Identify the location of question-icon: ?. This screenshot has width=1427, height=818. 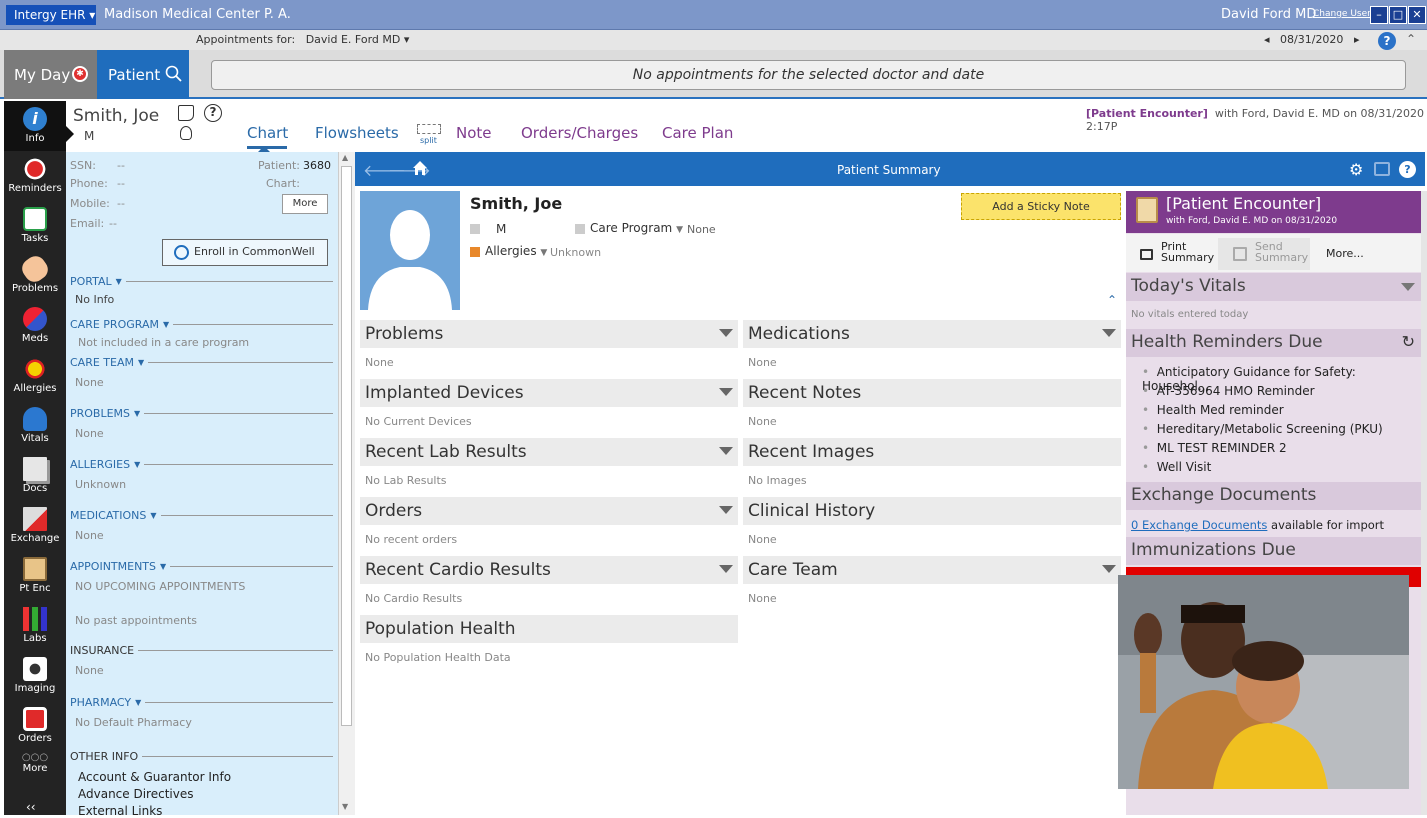
(213, 113).